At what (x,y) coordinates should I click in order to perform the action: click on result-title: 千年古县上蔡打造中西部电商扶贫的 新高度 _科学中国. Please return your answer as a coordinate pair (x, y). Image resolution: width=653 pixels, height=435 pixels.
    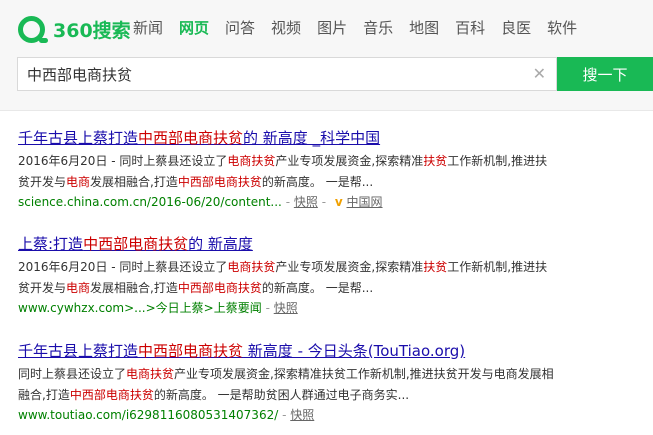
    Looking at the image, I should click on (288, 138).